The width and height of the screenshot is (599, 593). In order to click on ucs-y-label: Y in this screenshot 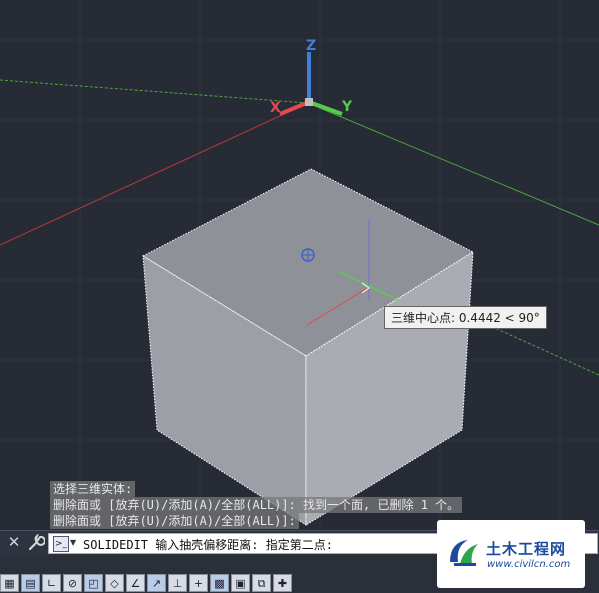, I will do `click(347, 107)`.